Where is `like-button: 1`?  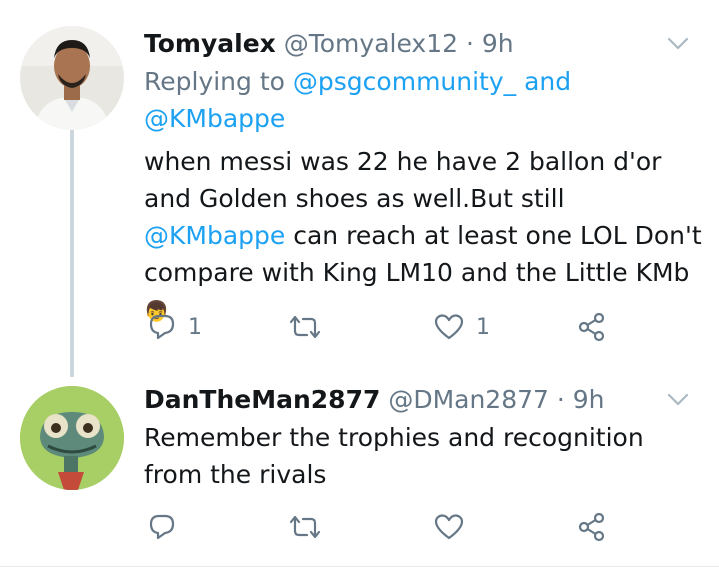 like-button: 1 is located at coordinates (462, 327).